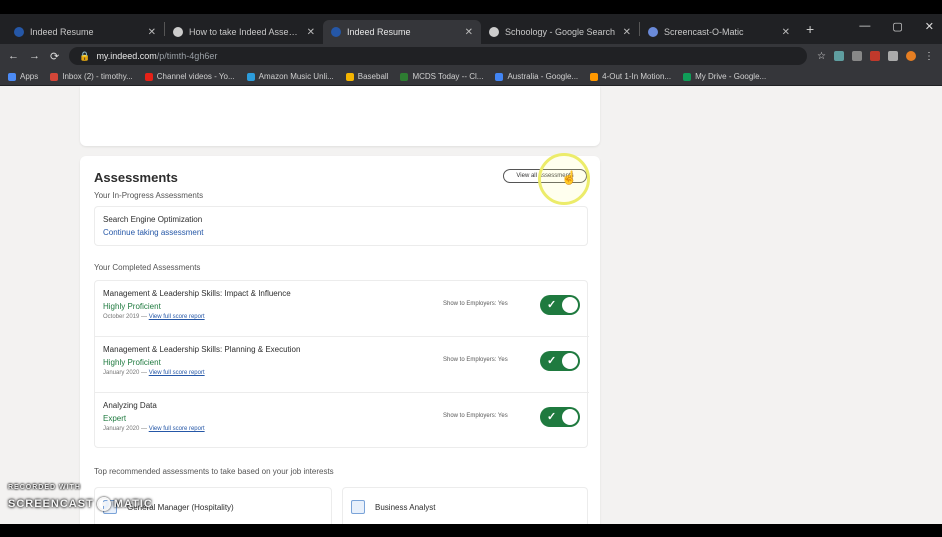 This screenshot has width=942, height=537. What do you see at coordinates (115, 418) in the screenshot?
I see `proficiency-level: Expert` at bounding box center [115, 418].